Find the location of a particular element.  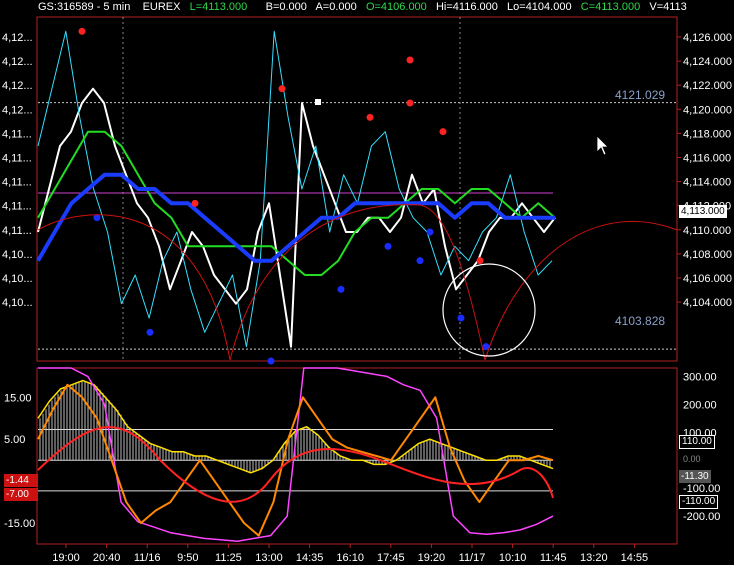

ask-label: A=0.000 is located at coordinates (336, 7).